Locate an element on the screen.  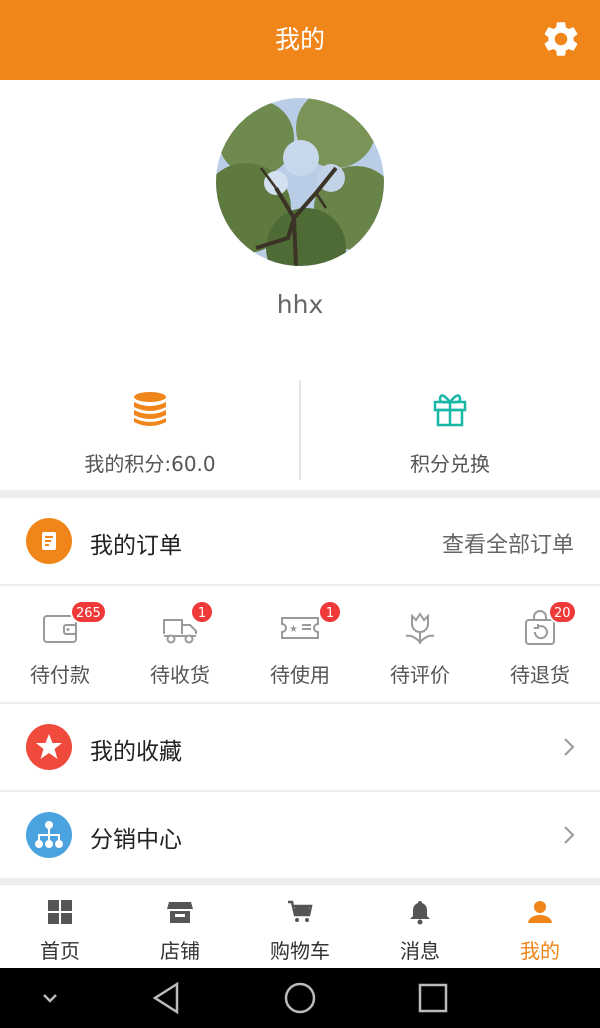
status-label: 待使用 is located at coordinates (300, 675).